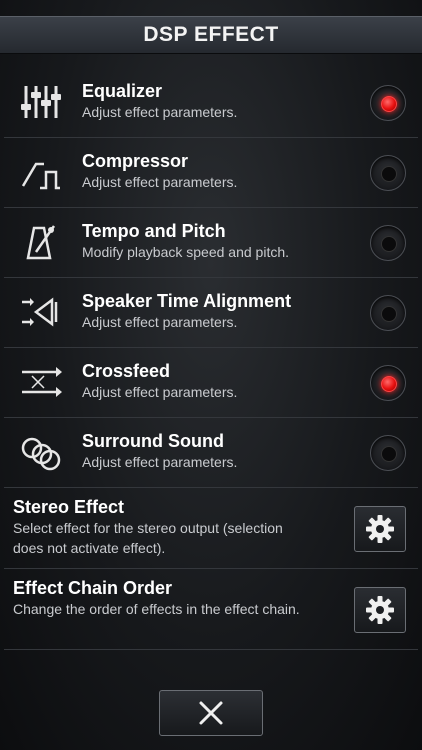 Image resolution: width=422 pixels, height=750 pixels. Describe the element at coordinates (41, 454) in the screenshot. I see `surround-rings-icon` at that location.